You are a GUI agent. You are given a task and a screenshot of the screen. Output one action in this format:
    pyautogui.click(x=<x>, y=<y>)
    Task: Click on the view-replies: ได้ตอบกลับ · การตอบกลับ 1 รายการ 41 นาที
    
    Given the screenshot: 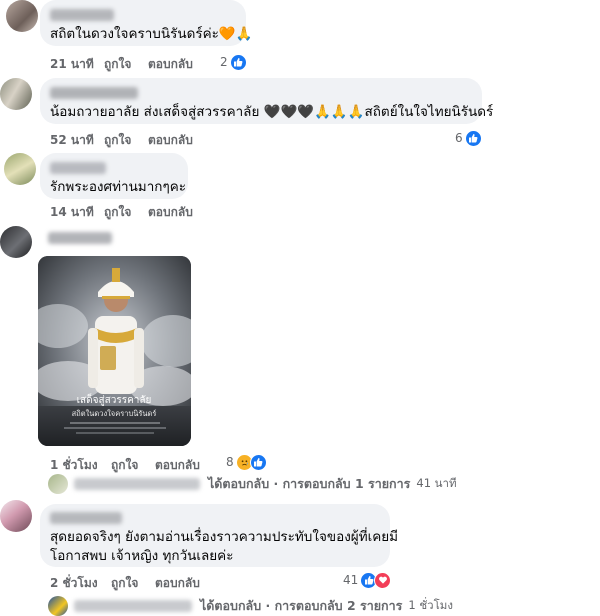 What is the action you would take?
    pyautogui.click(x=252, y=484)
    